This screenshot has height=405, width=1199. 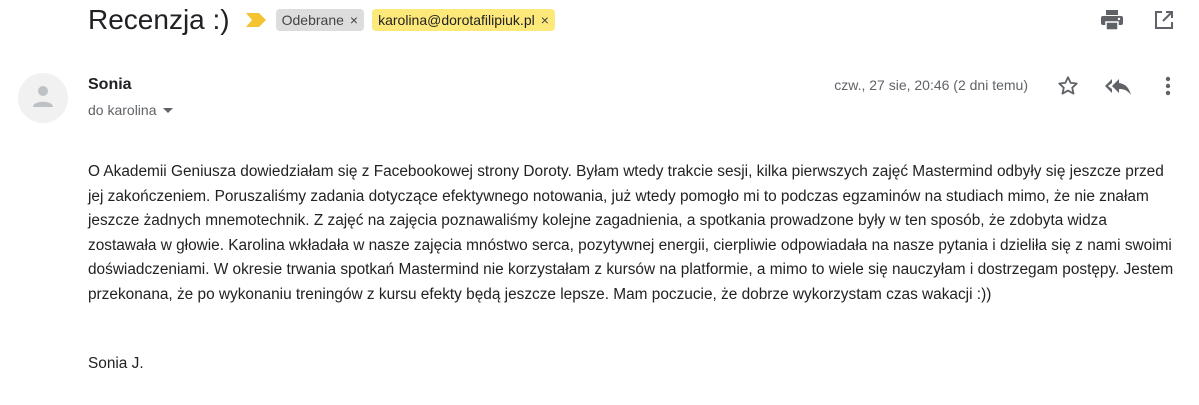 I want to click on avatar, so click(x=43, y=98).